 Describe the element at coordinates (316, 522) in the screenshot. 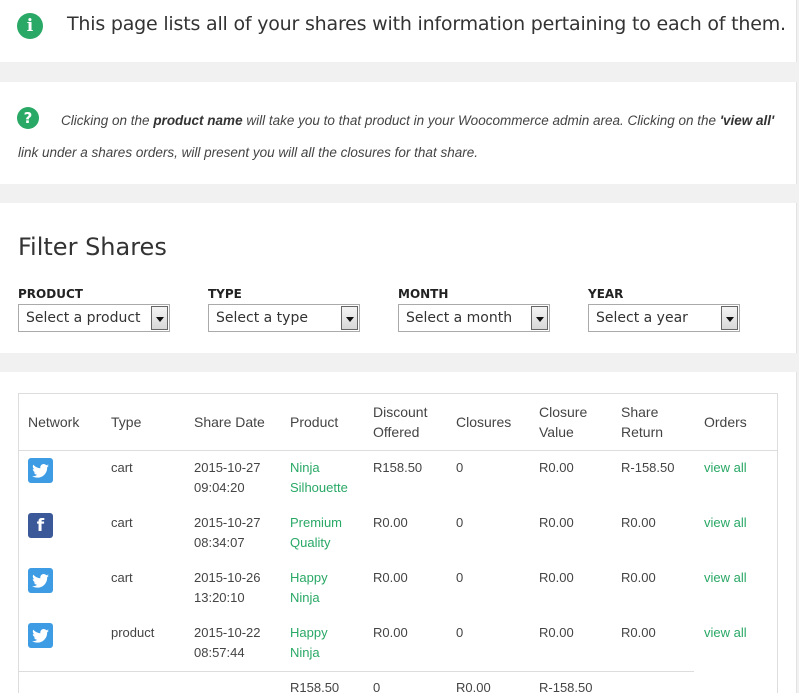

I see `row-product-line-1: Premium` at that location.